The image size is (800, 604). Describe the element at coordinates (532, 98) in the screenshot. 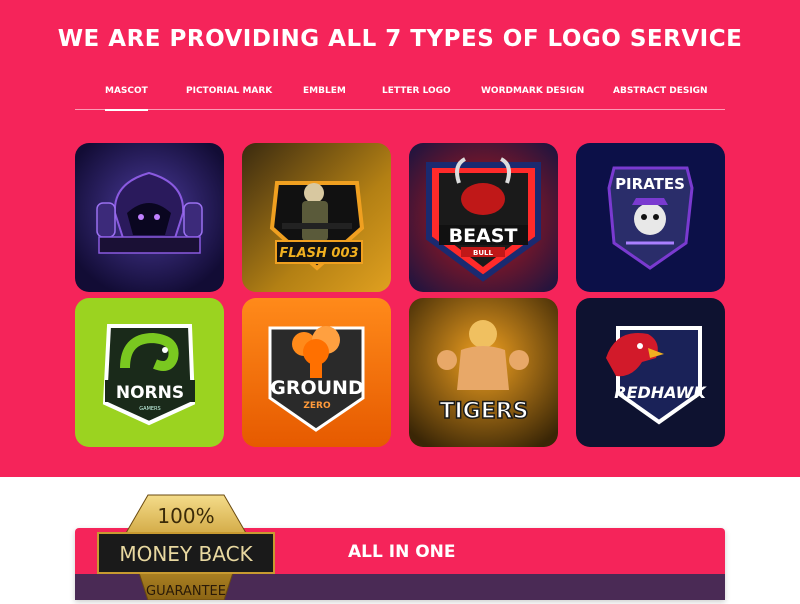

I see `tab-wordmark-design: WORDMARK DESIGN` at that location.